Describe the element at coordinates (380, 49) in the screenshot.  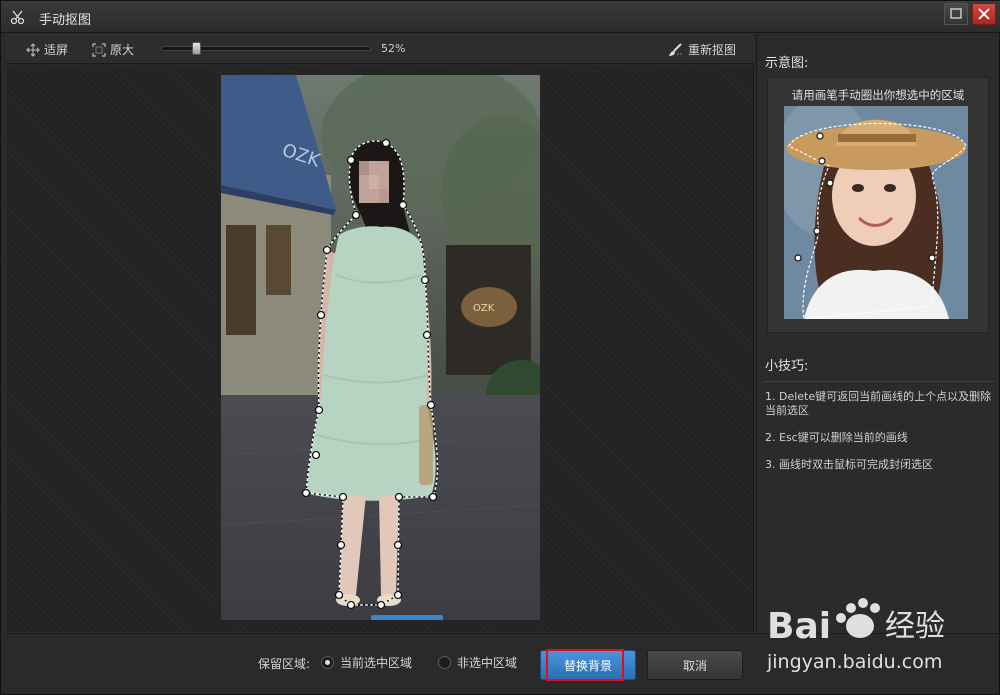
I see `toolbar: 适屏 原大 52% 重新抠图` at that location.